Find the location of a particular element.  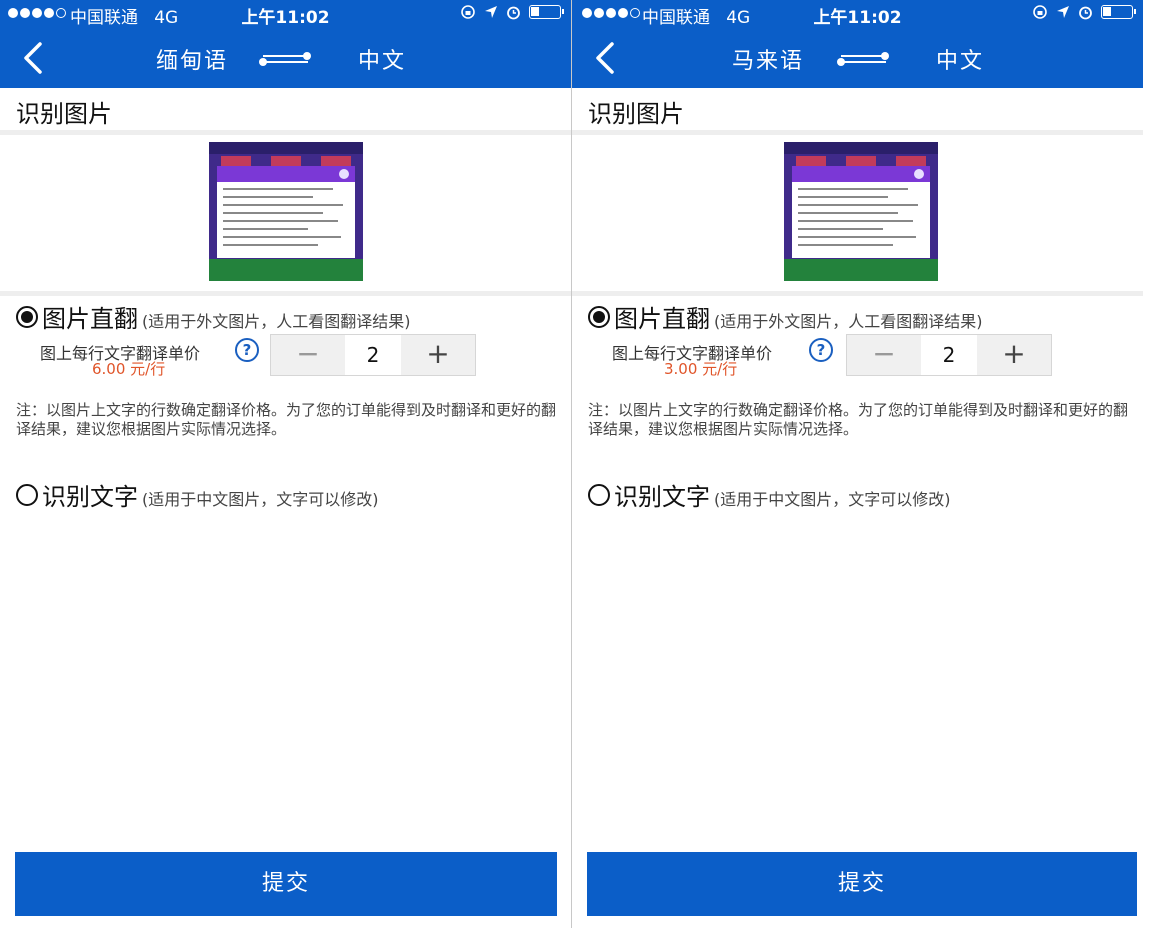

nav-bar: 马来语 中文 is located at coordinates (857, 58).